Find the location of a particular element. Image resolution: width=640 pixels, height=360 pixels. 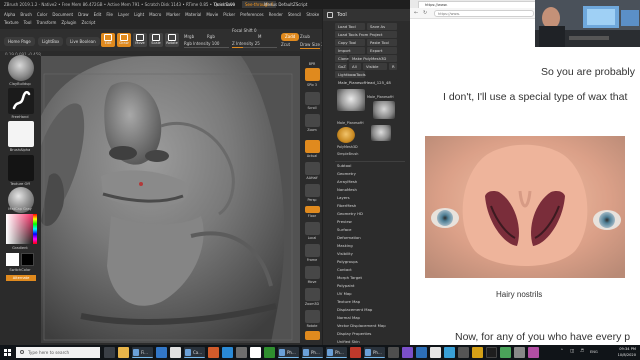

menu-zscript: Zscript is located at coordinates (88, 22).